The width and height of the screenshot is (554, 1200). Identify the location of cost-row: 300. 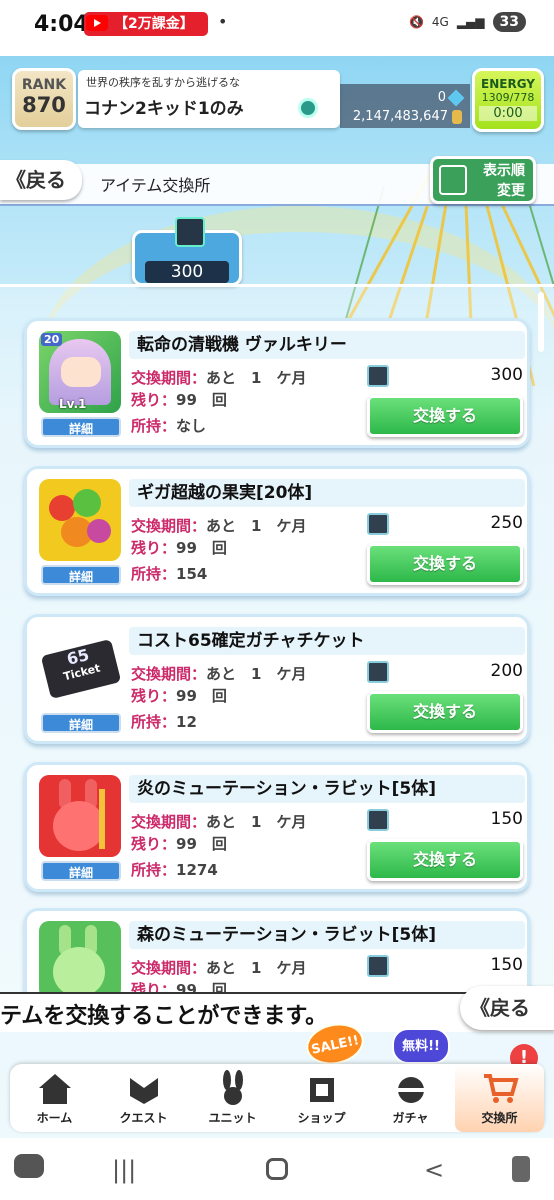
(445, 377).